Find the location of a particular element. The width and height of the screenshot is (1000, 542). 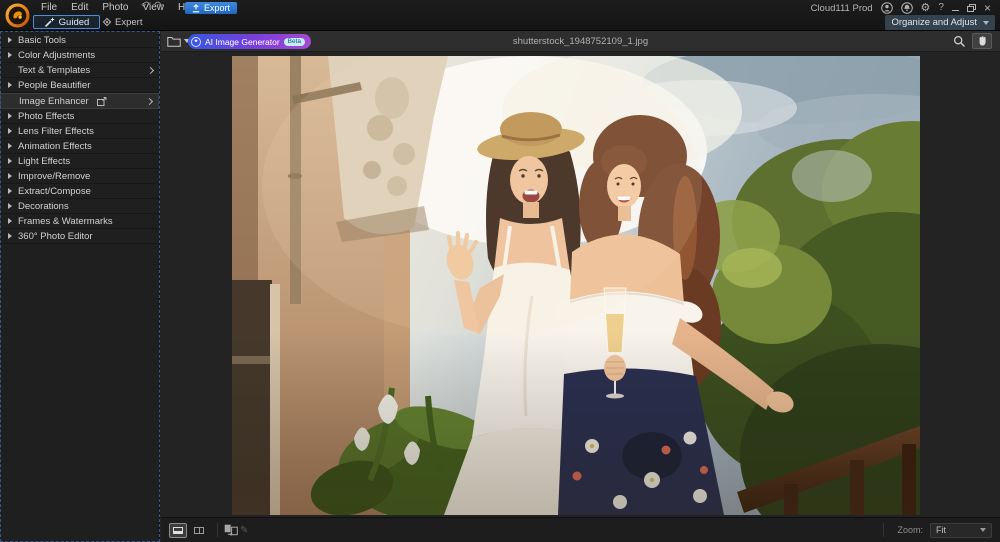

status-bar: ✎ Zoom: Fit is located at coordinates (580, 529).